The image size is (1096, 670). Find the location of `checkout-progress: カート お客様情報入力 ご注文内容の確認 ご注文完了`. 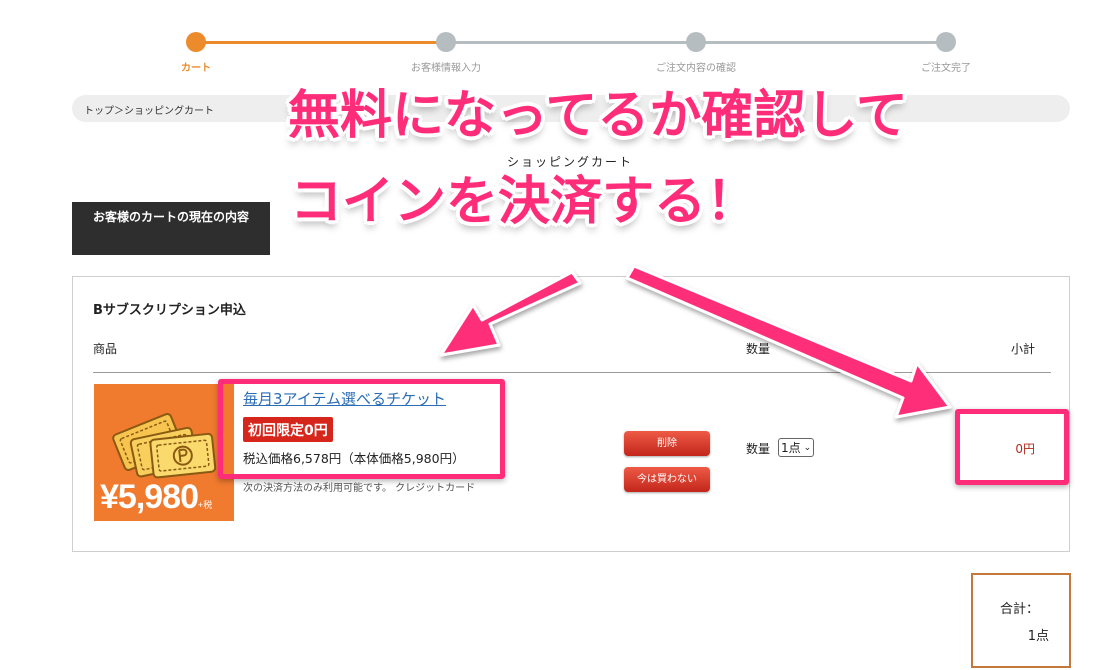

checkout-progress: カート お客様情報入力 ご注文内容の確認 ご注文完了 is located at coordinates (548, 40).